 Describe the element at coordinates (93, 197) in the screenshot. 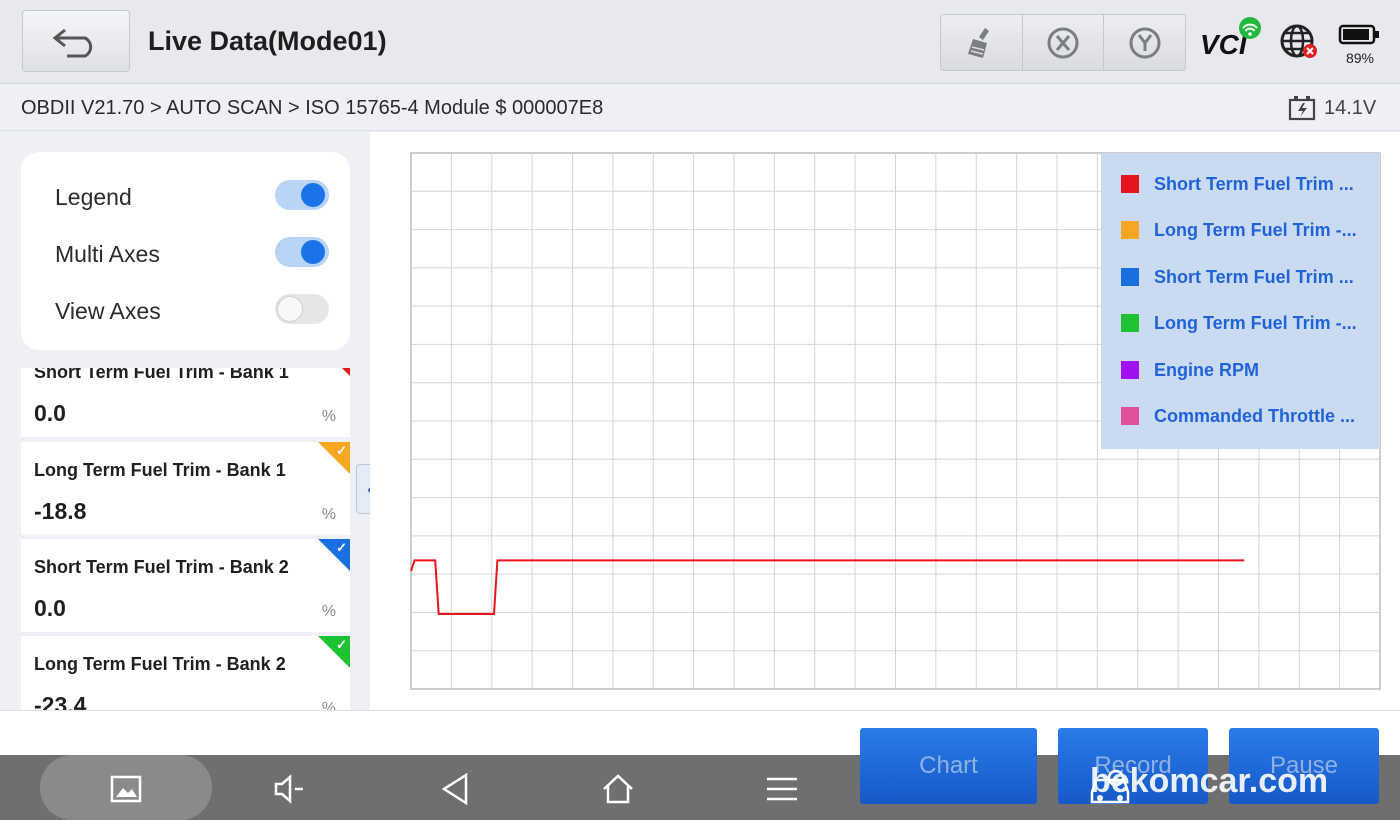

I see `setting-label: Legend` at that location.